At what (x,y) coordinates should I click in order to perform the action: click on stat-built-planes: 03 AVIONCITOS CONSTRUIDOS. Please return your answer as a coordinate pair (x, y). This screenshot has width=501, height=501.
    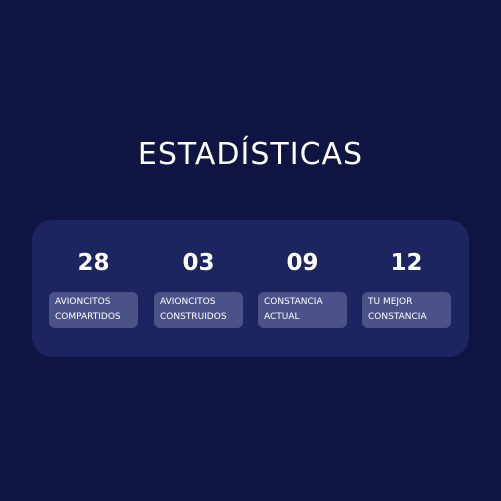
    Looking at the image, I should click on (198, 288).